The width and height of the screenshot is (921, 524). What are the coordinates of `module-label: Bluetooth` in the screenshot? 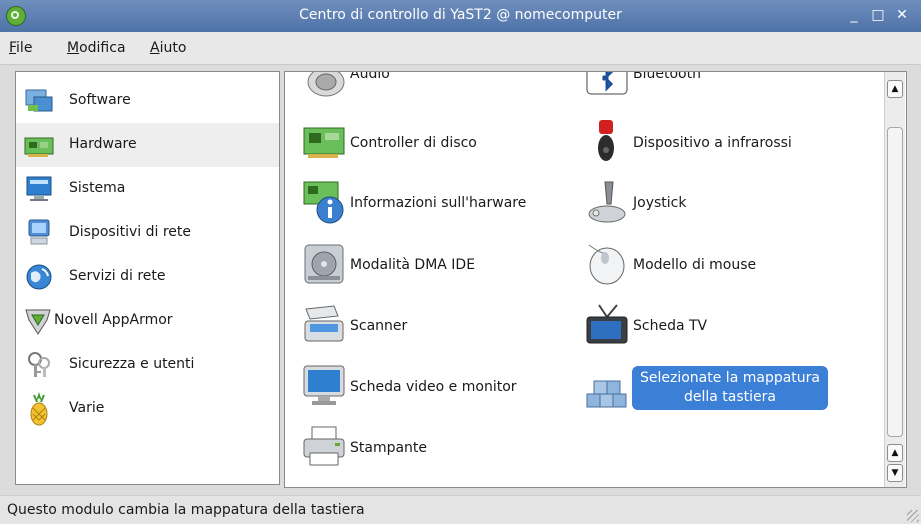 It's located at (667, 76).